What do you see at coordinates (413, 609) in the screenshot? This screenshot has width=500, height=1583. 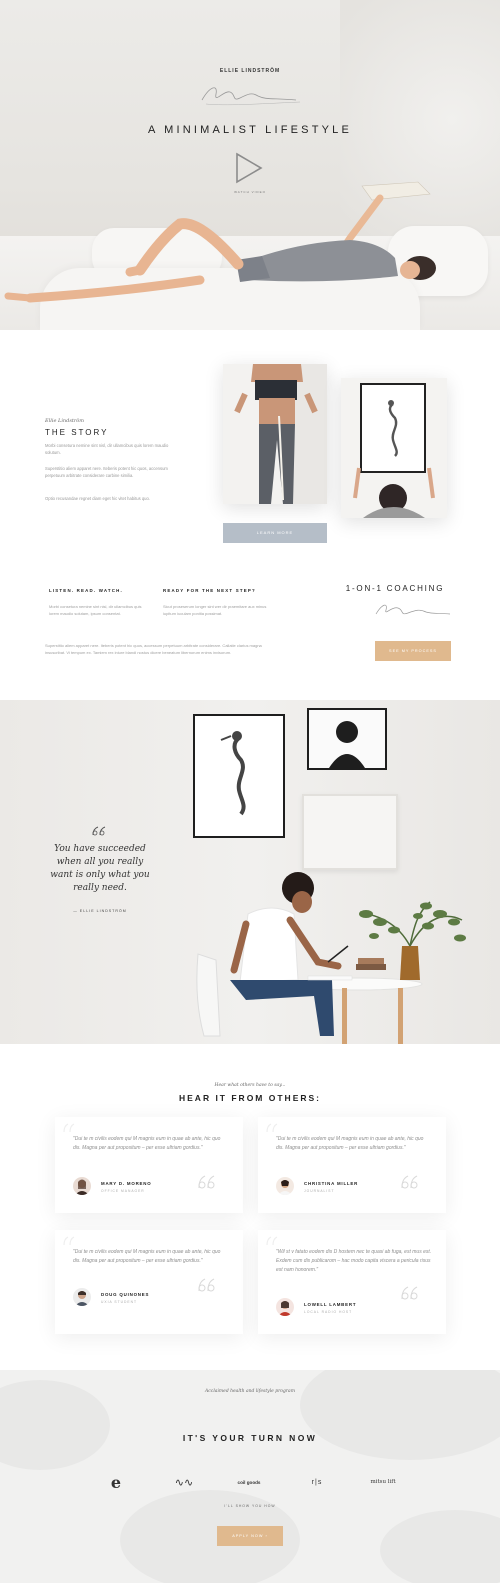 I see `coaching-signature-image` at bounding box center [413, 609].